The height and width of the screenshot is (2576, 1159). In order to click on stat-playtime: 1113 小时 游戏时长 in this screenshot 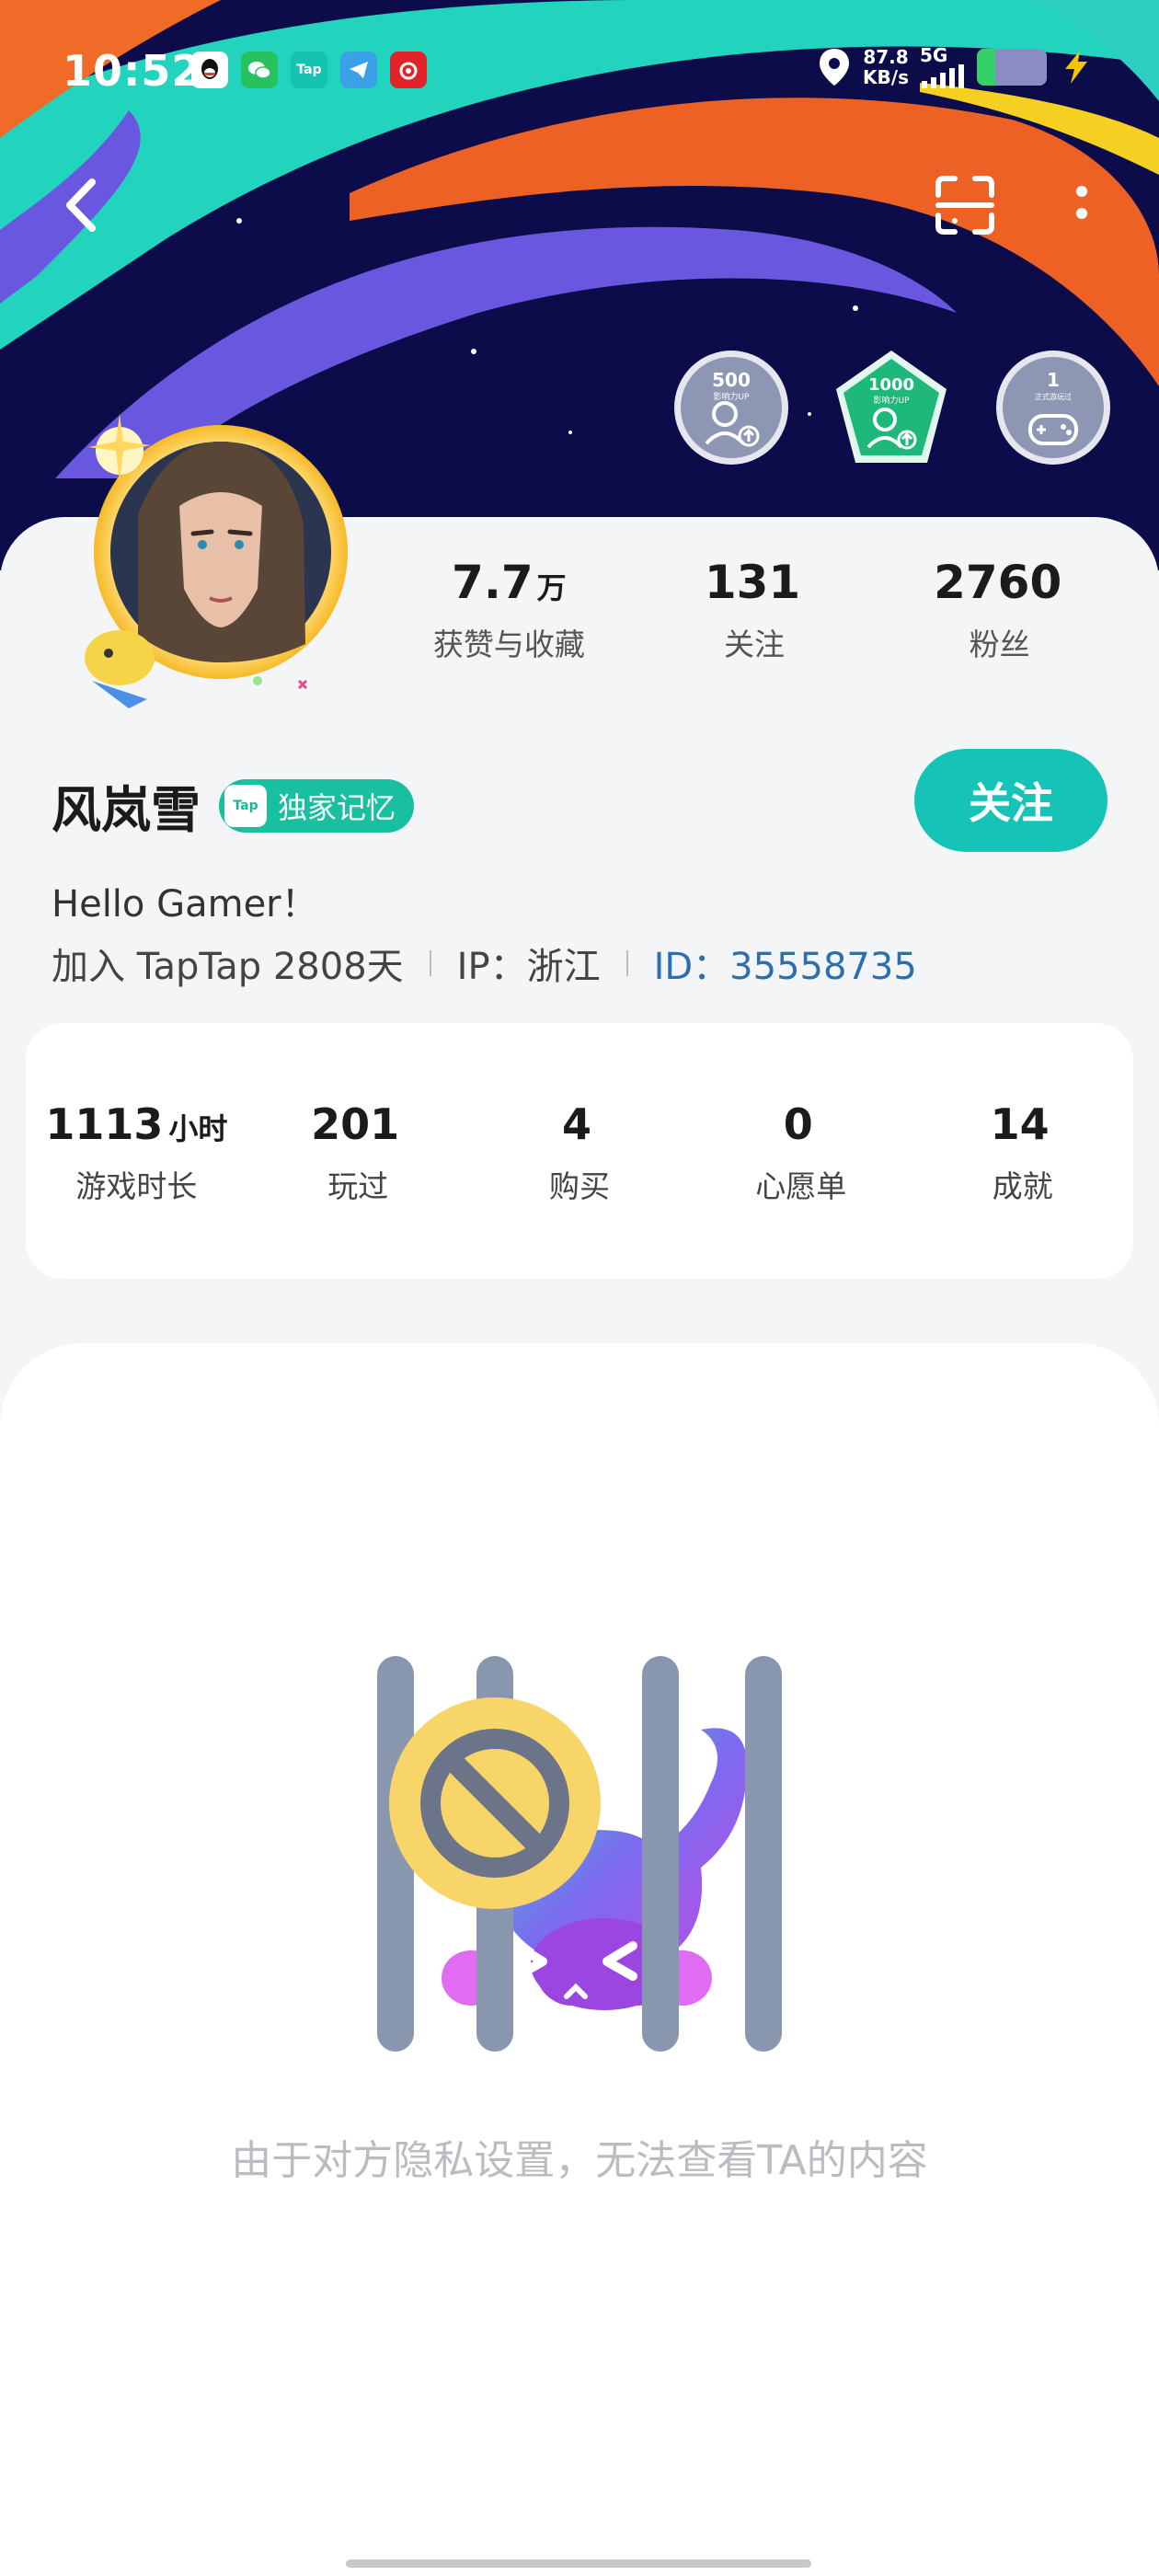, I will do `click(136, 1188)`.